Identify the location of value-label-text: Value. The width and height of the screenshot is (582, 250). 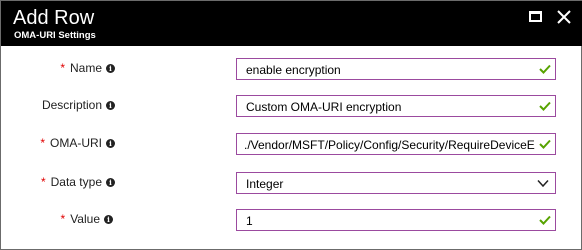
(85, 219).